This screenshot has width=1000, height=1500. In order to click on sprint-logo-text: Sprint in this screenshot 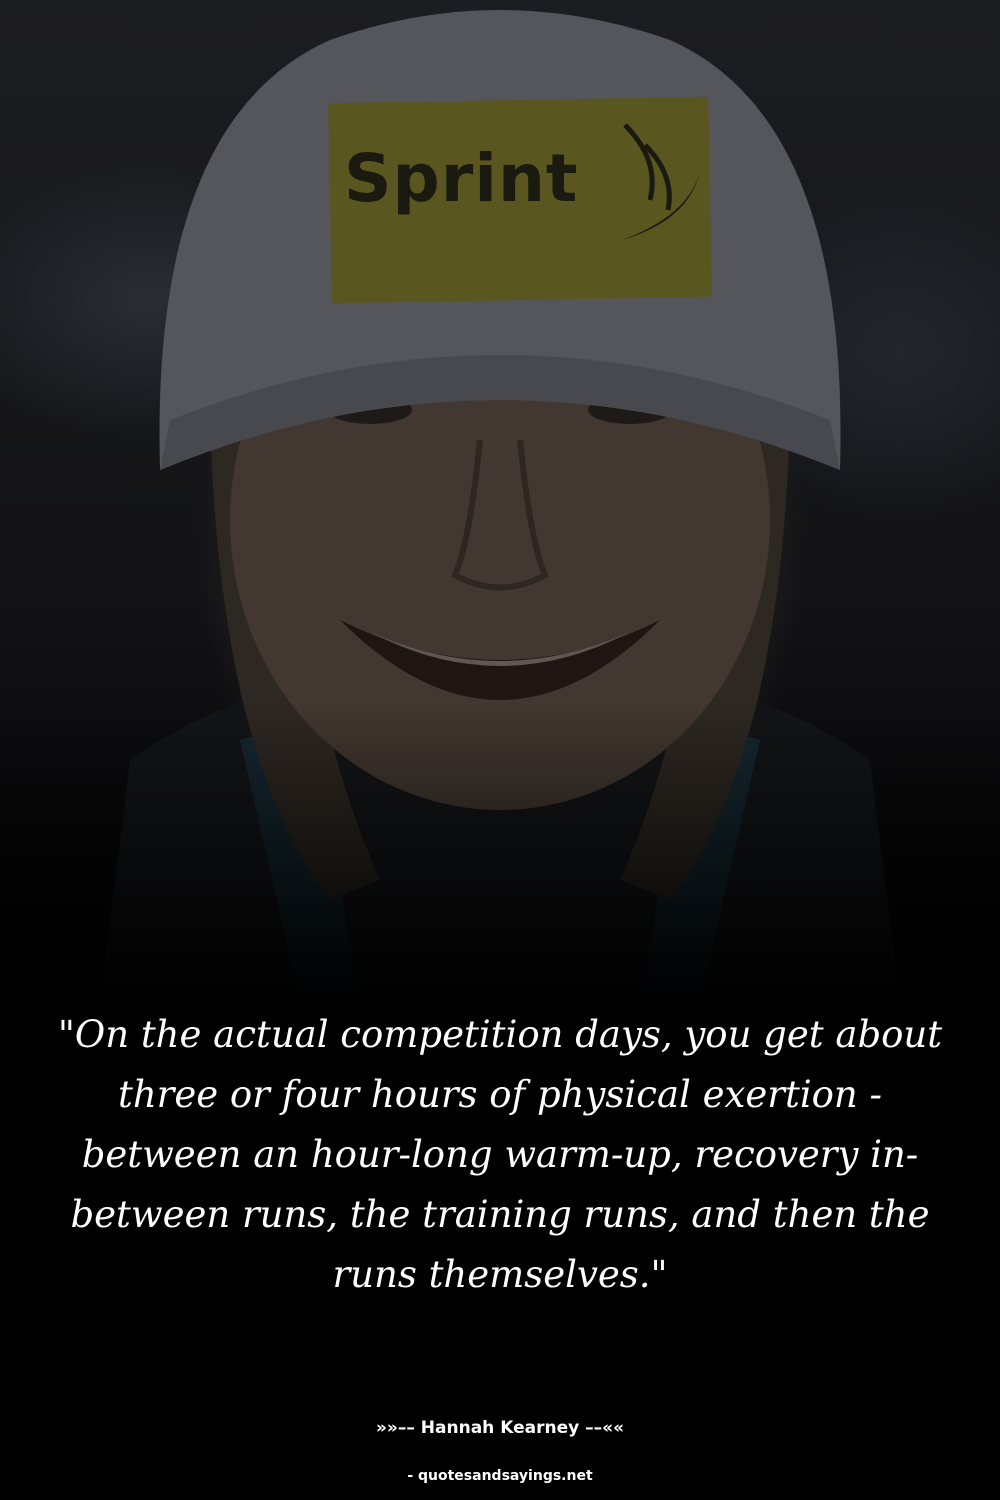, I will do `click(461, 178)`.